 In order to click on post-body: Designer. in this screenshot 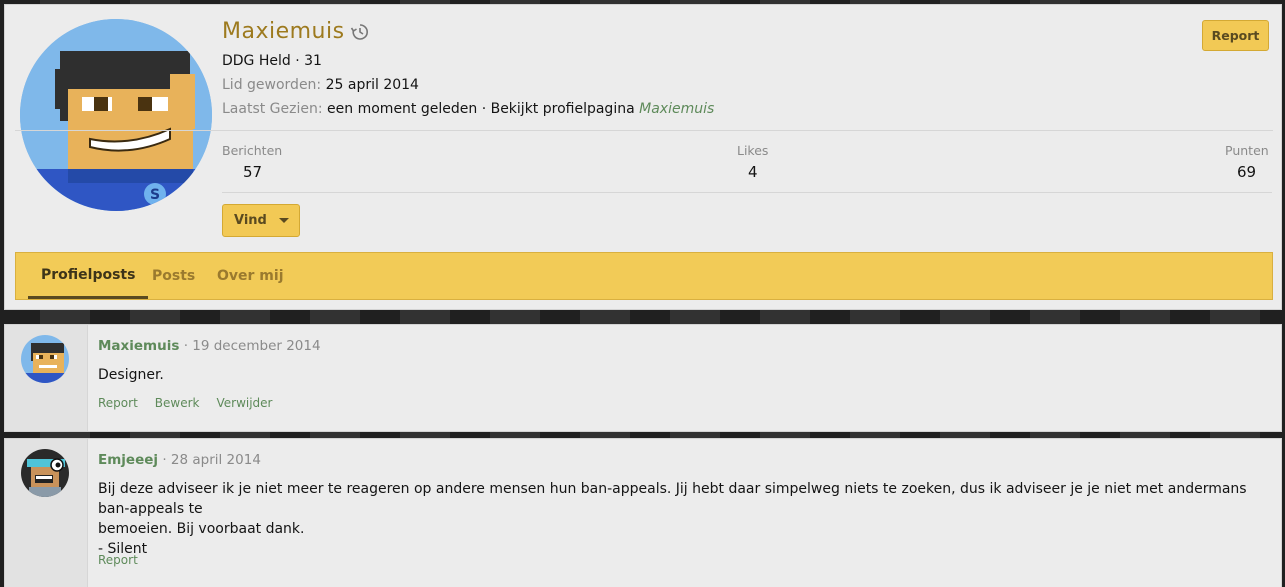, I will do `click(685, 375)`.